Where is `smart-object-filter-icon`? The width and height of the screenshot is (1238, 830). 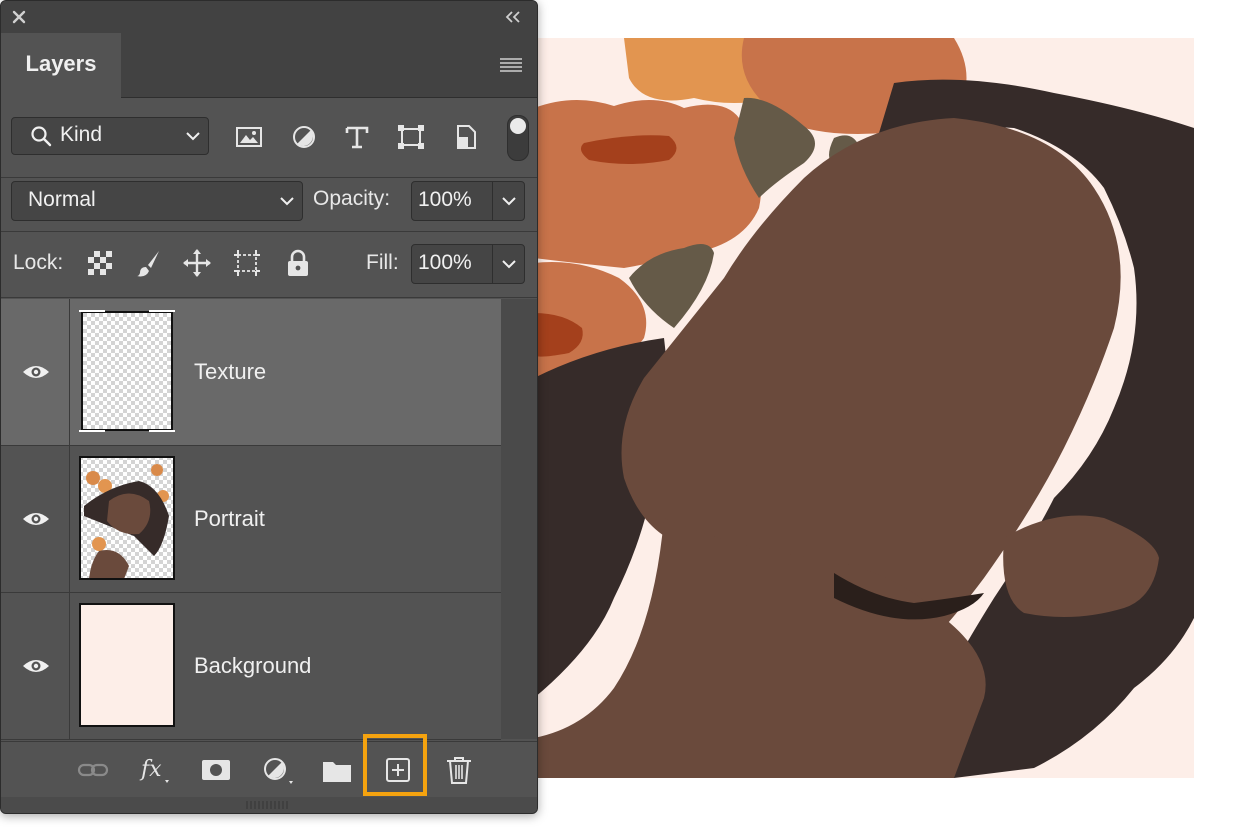
smart-object-filter-icon is located at coordinates (466, 137).